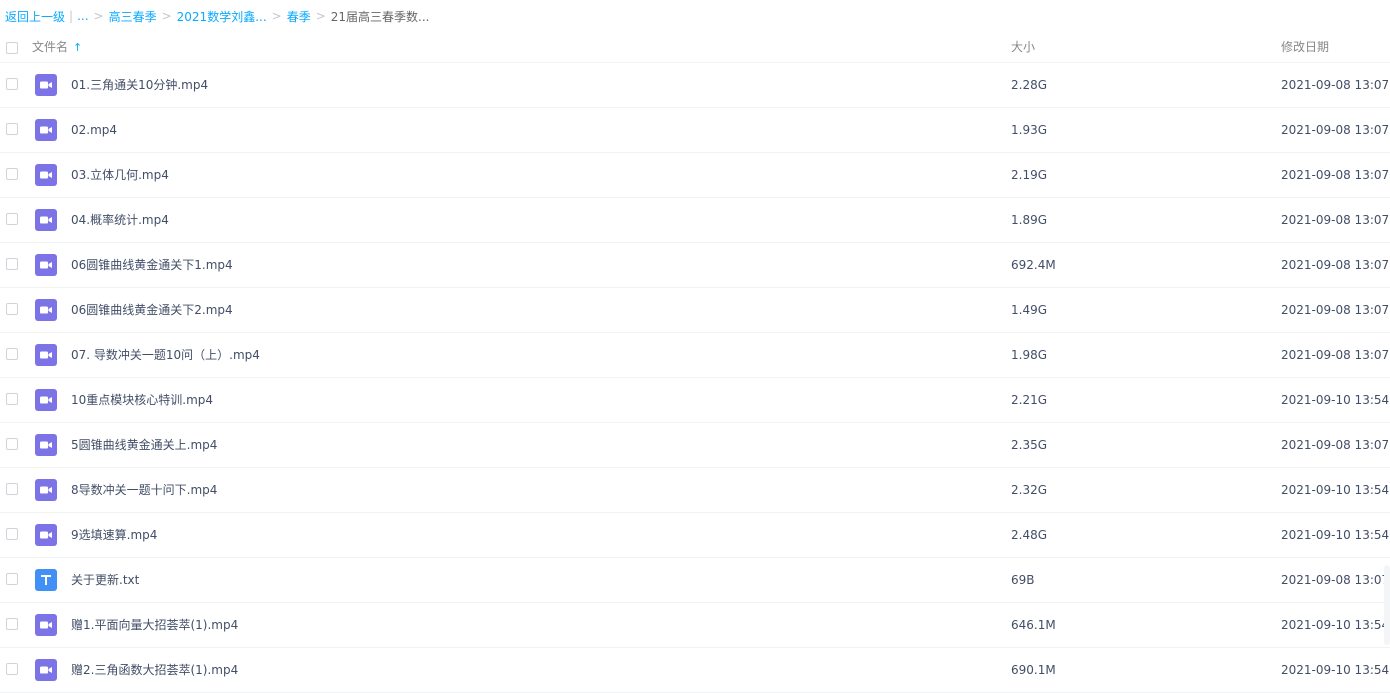 The width and height of the screenshot is (1390, 693). Describe the element at coordinates (94, 130) in the screenshot. I see `file-name: 02.mp4` at that location.